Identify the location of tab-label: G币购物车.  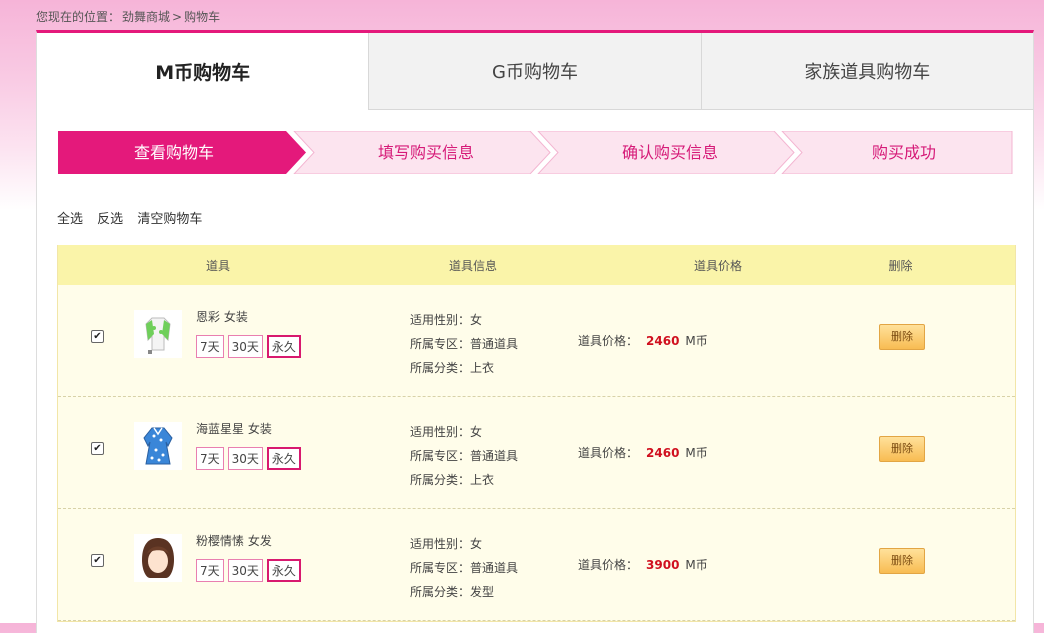
(535, 72).